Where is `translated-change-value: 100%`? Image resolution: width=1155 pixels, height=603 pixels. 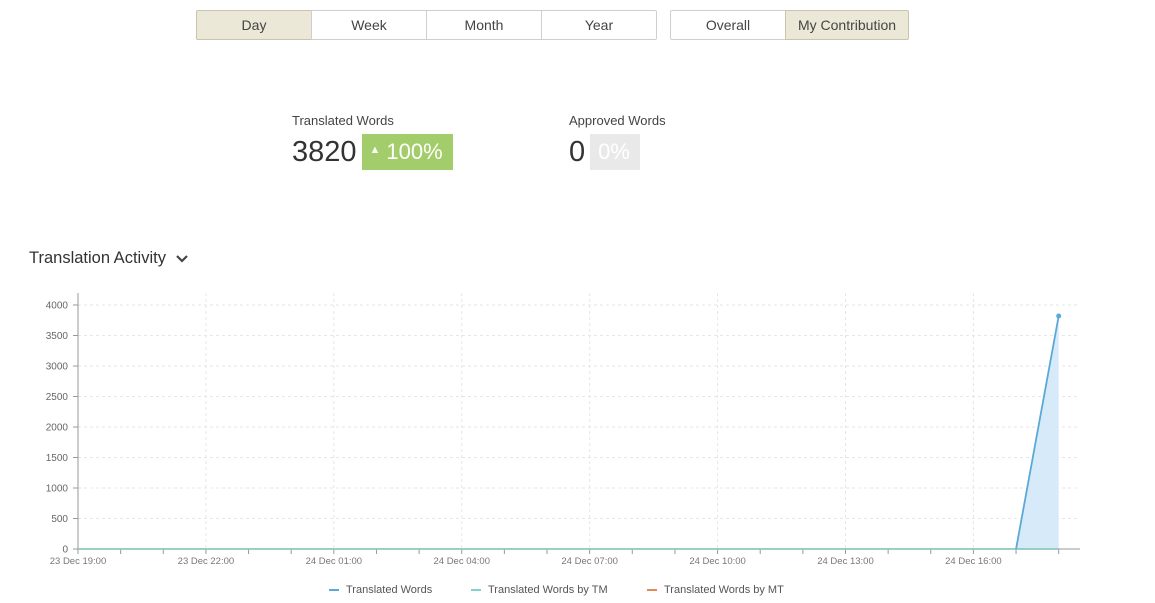
translated-change-value: 100% is located at coordinates (414, 151).